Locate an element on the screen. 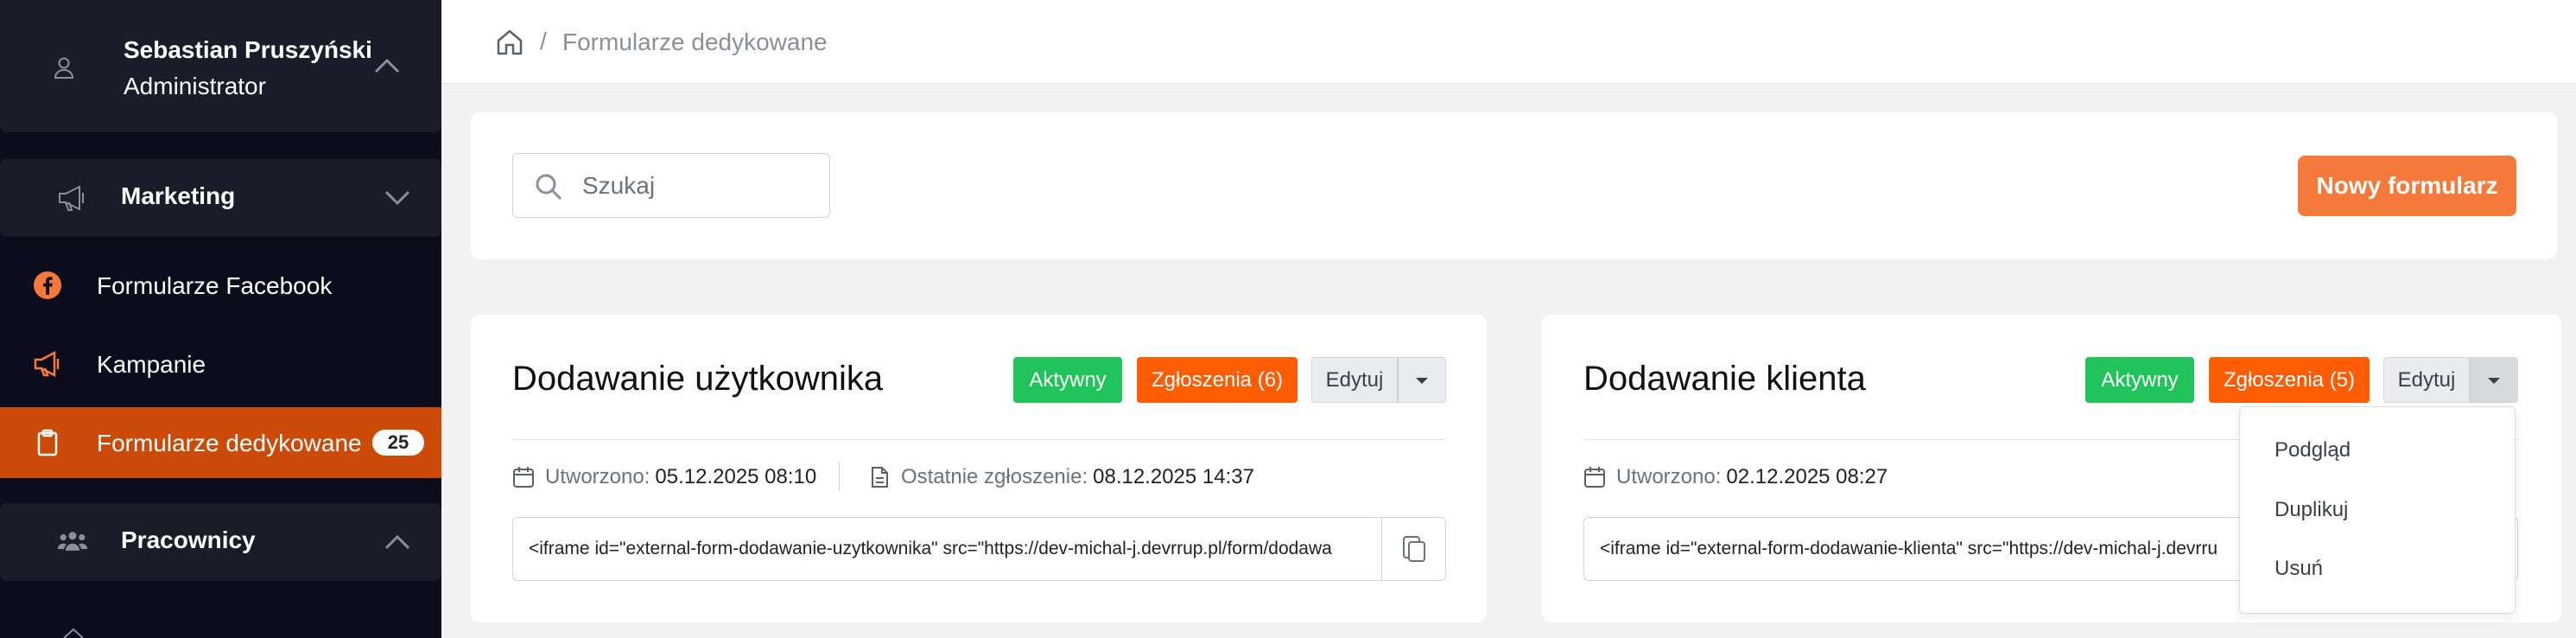  top-bar: / Formularze dedykowane is located at coordinates (1508, 42).